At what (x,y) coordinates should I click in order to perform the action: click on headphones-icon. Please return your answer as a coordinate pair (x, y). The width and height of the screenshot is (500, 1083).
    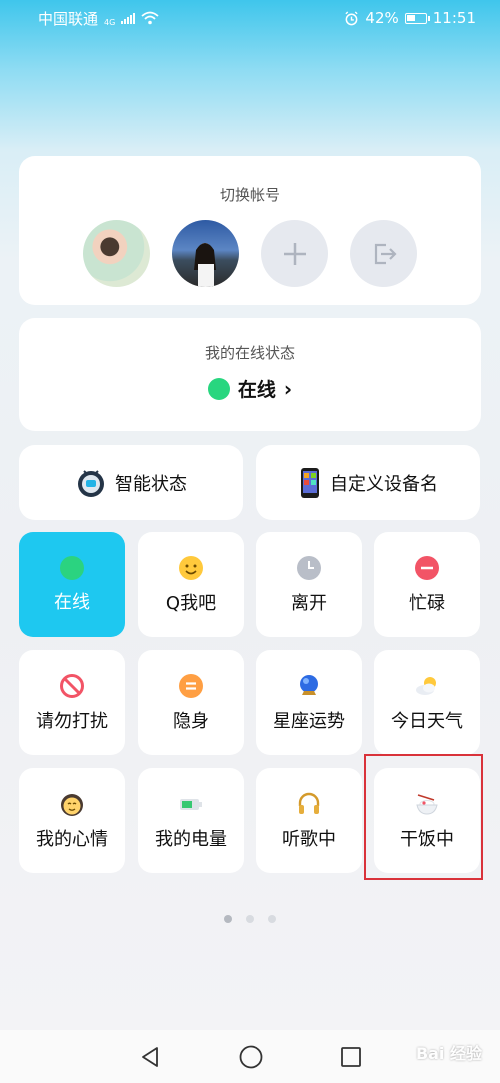
    Looking at the image, I should click on (309, 803).